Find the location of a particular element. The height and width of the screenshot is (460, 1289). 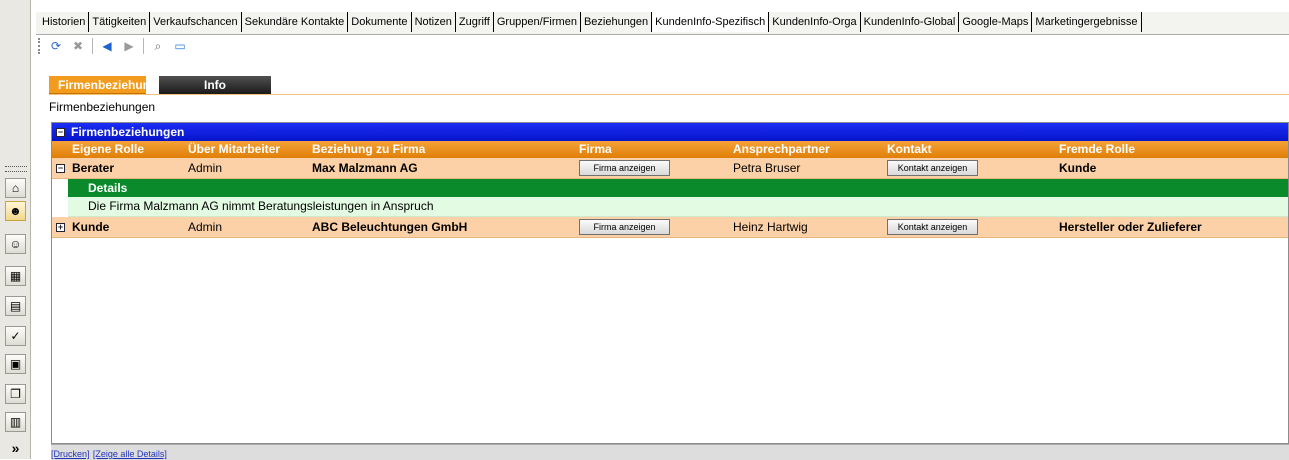

contacts-icon: ☺ is located at coordinates (15, 244).